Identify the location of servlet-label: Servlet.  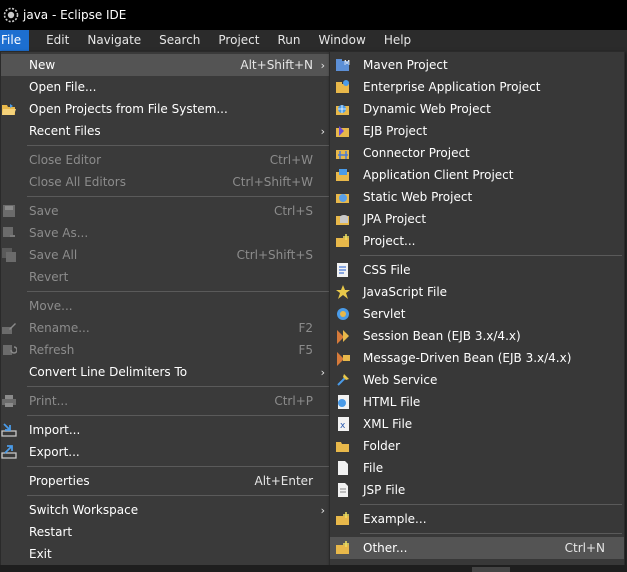
(384, 314).